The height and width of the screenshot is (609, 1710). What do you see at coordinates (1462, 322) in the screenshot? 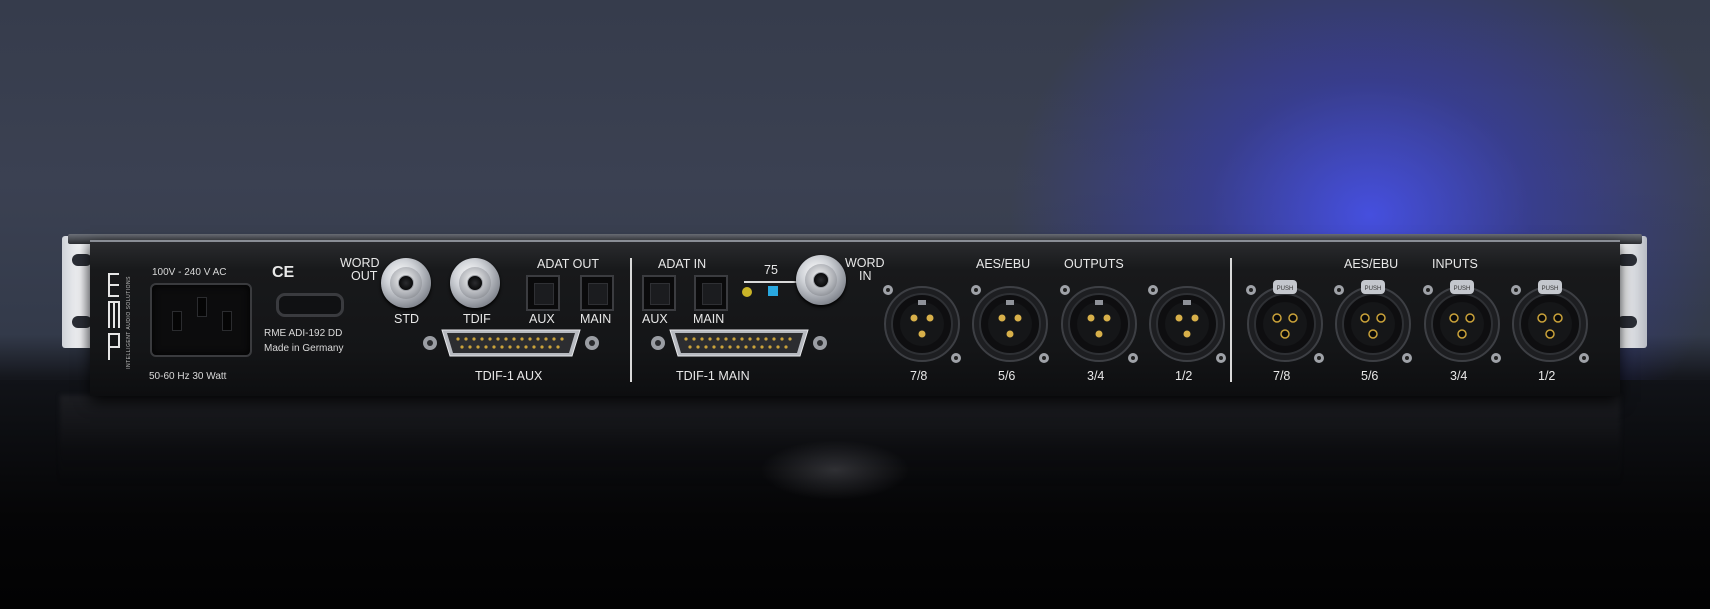
I see `input-xlr-3-4: PUSH` at bounding box center [1462, 322].